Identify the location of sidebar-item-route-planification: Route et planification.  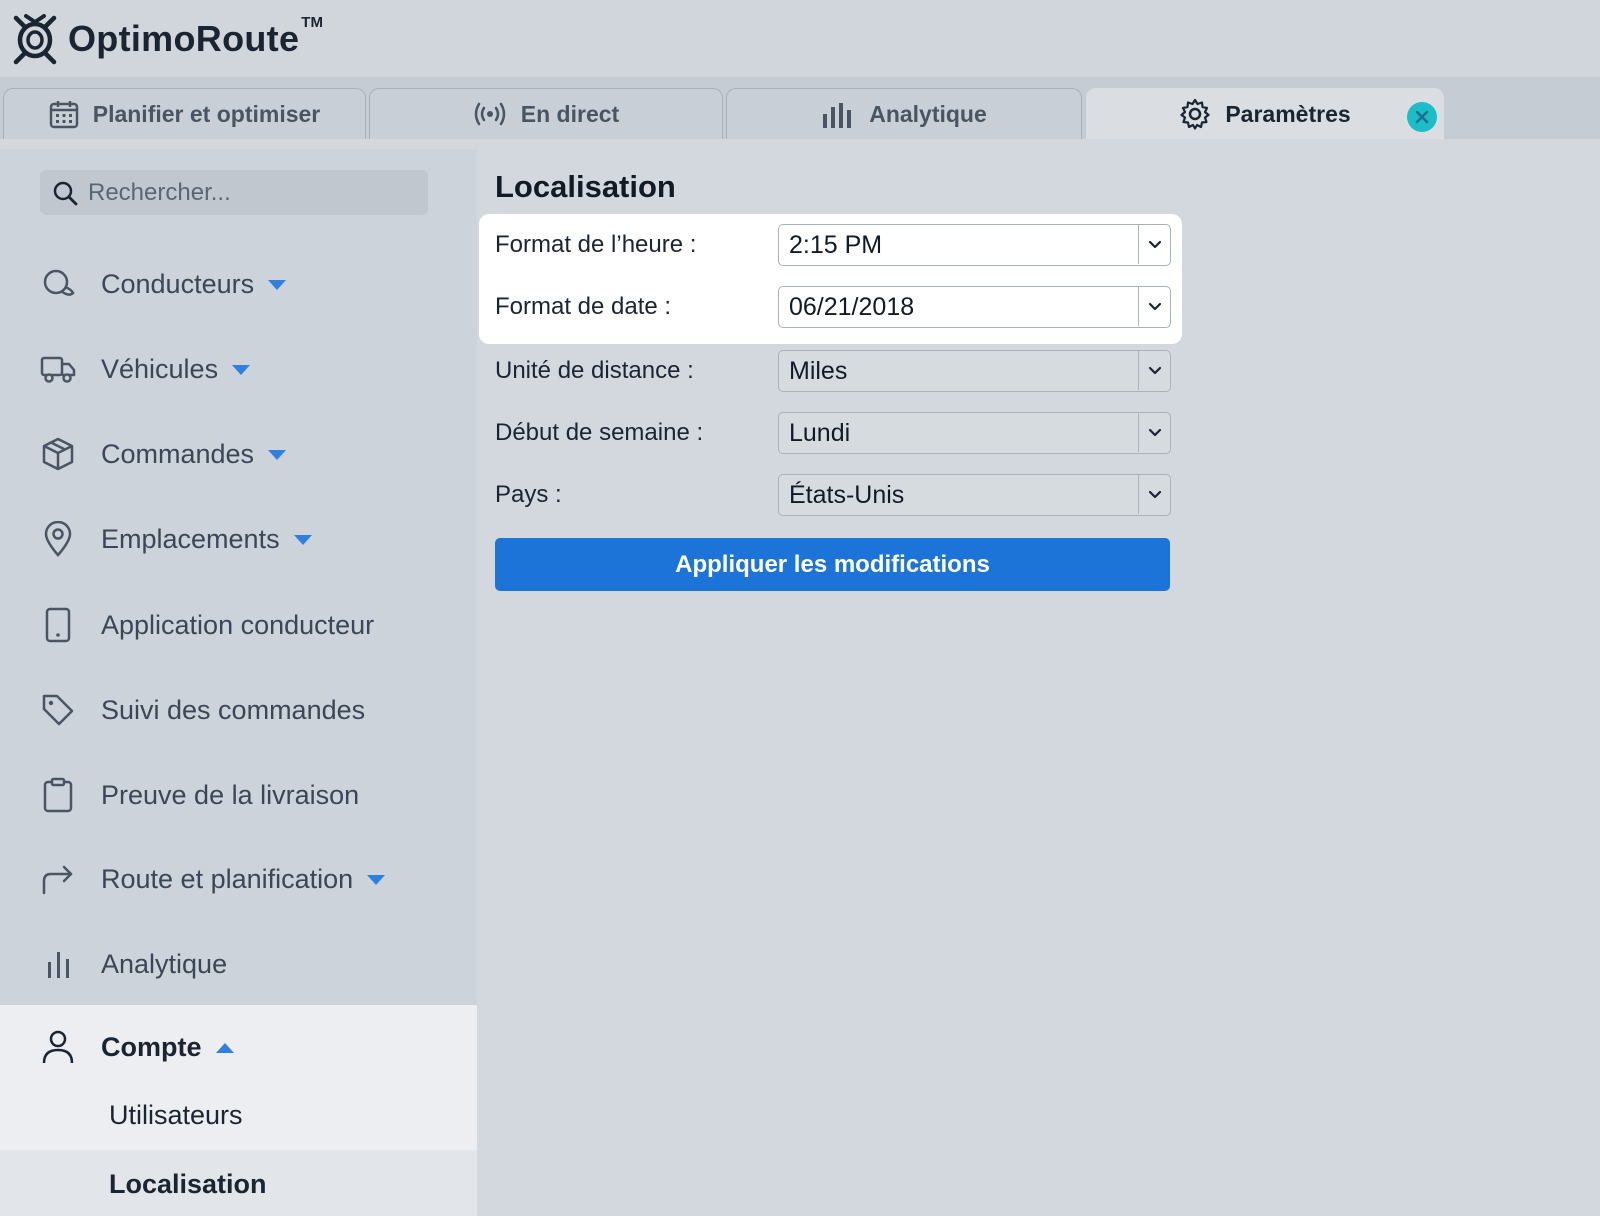
(238, 879).